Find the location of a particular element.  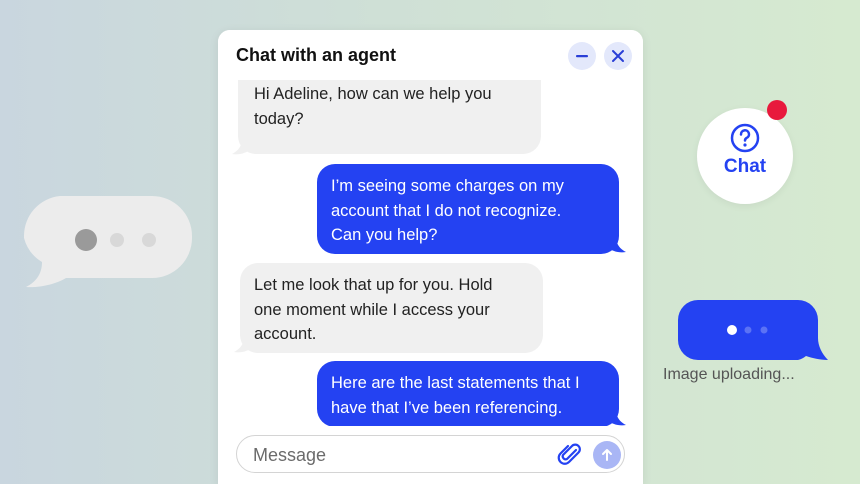

message-line: today? is located at coordinates (279, 118).